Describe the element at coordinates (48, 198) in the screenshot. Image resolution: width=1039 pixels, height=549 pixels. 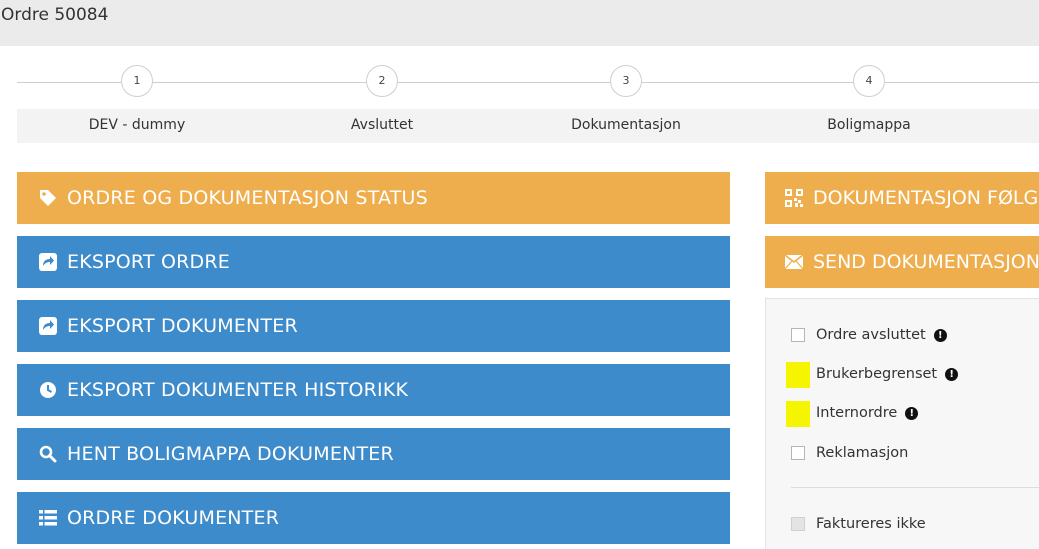
I see `tag-icon` at that location.